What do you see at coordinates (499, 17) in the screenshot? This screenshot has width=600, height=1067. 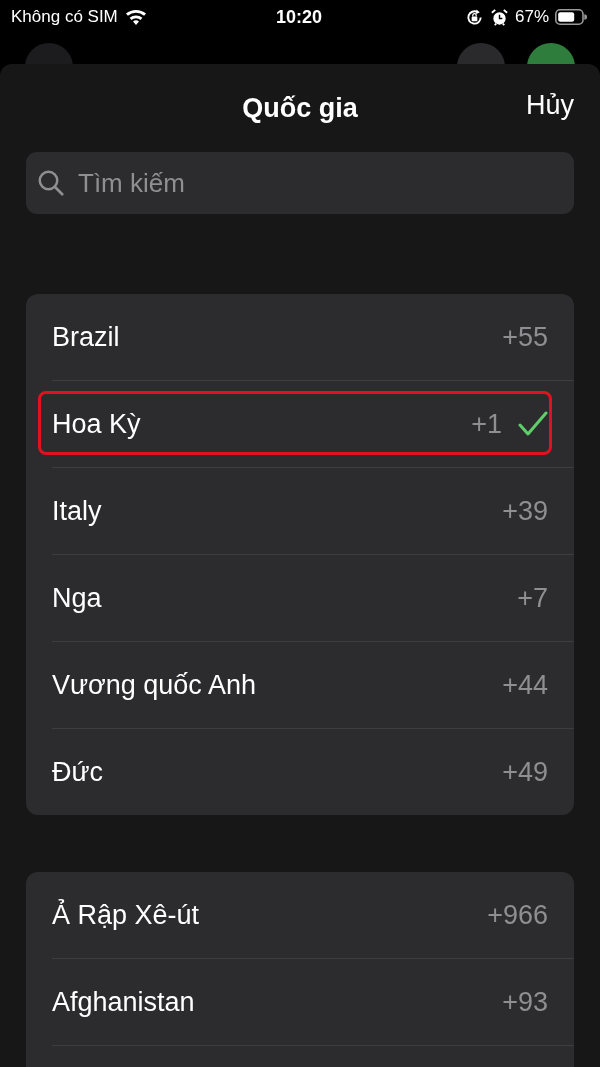 I see `alarm-icon` at bounding box center [499, 17].